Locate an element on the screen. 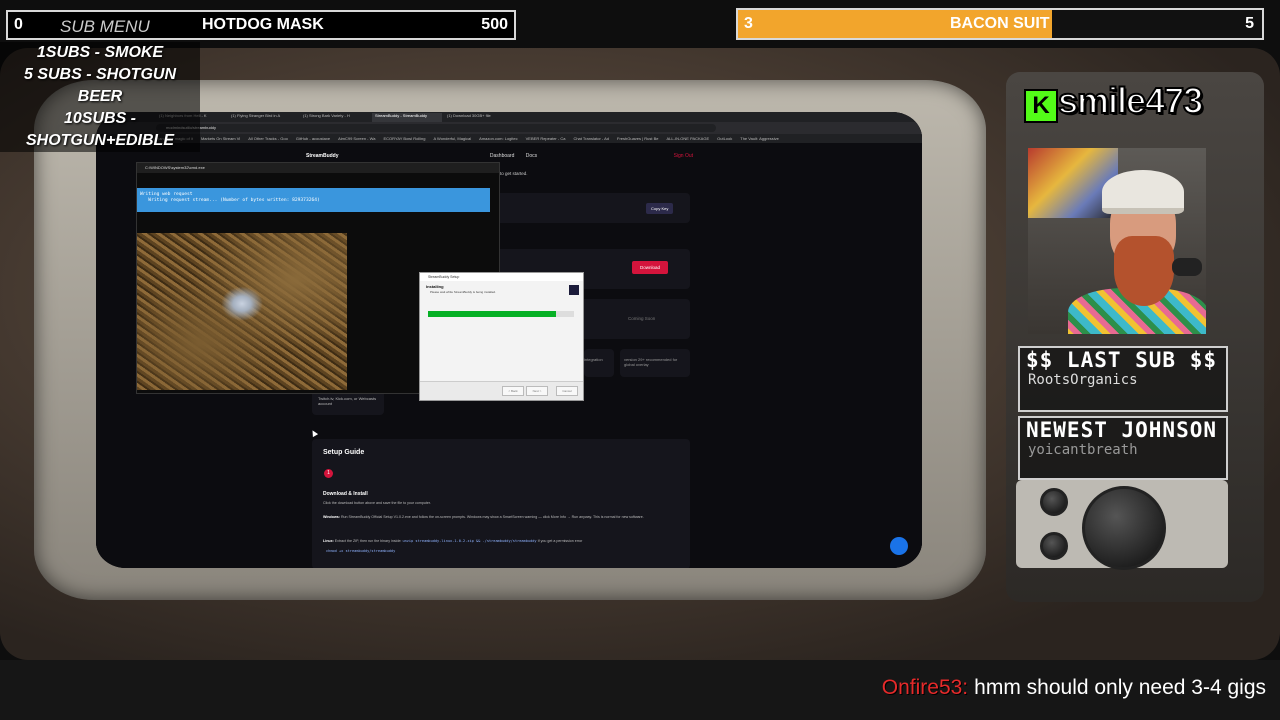 The image size is (1280, 720). bookmark-item: Chat Translator - Ad is located at coordinates (591, 138).